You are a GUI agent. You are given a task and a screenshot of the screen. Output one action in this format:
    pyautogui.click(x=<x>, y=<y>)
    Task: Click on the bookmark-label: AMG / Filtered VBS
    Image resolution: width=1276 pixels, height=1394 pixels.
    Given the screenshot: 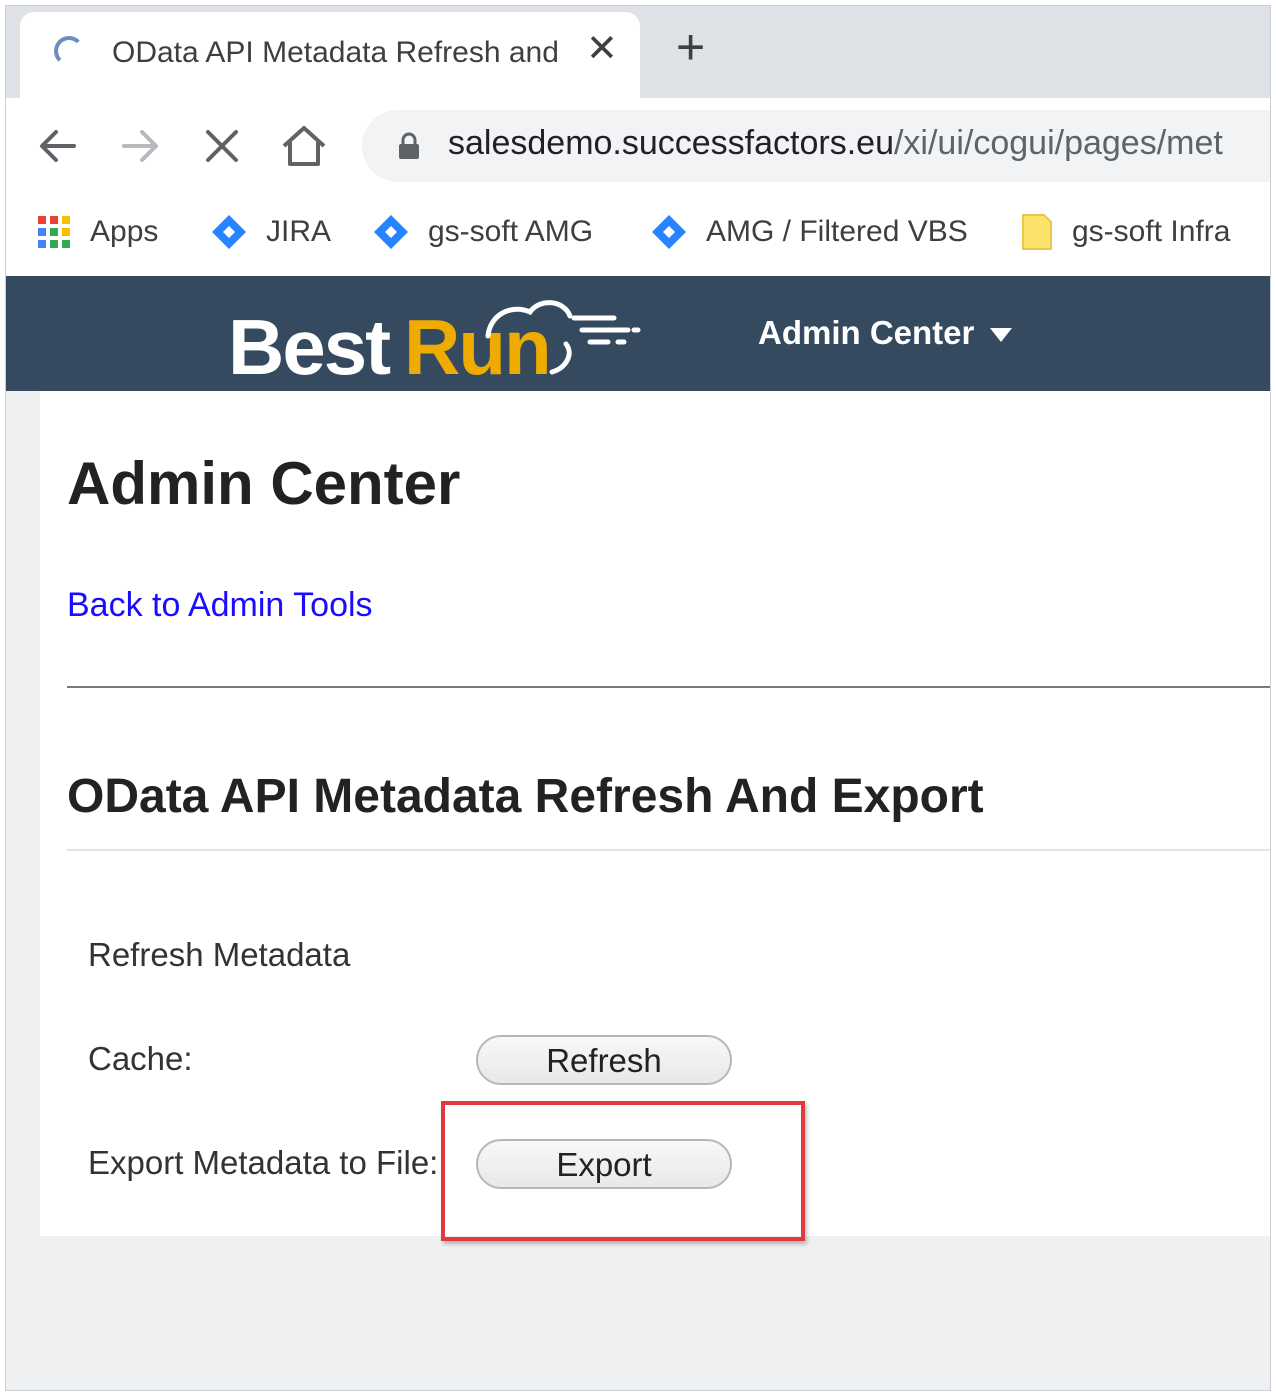 What is the action you would take?
    pyautogui.click(x=837, y=231)
    